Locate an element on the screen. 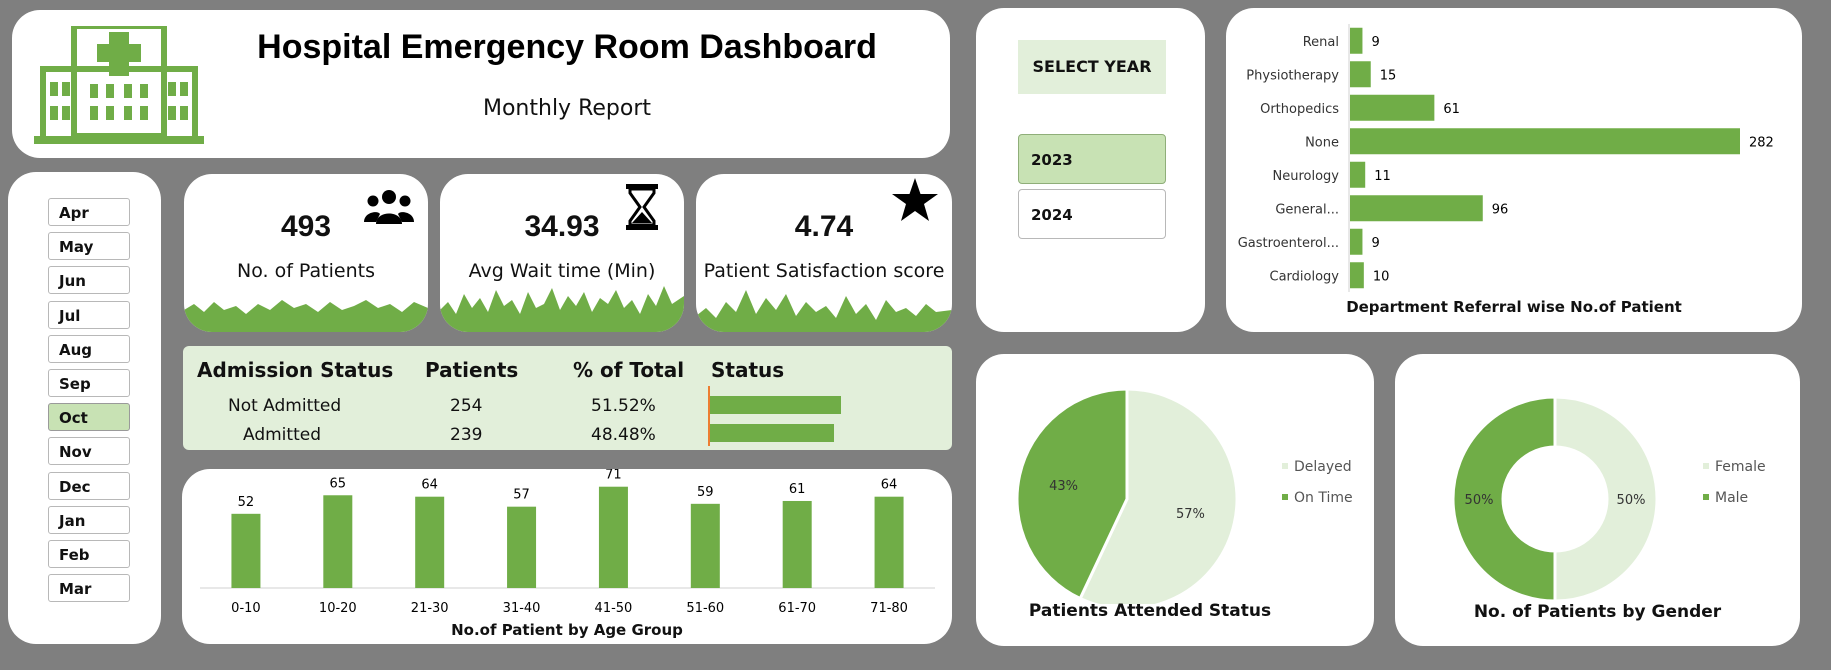 This screenshot has width=1831, height=670. month-option-dec: Dec is located at coordinates (89, 485).